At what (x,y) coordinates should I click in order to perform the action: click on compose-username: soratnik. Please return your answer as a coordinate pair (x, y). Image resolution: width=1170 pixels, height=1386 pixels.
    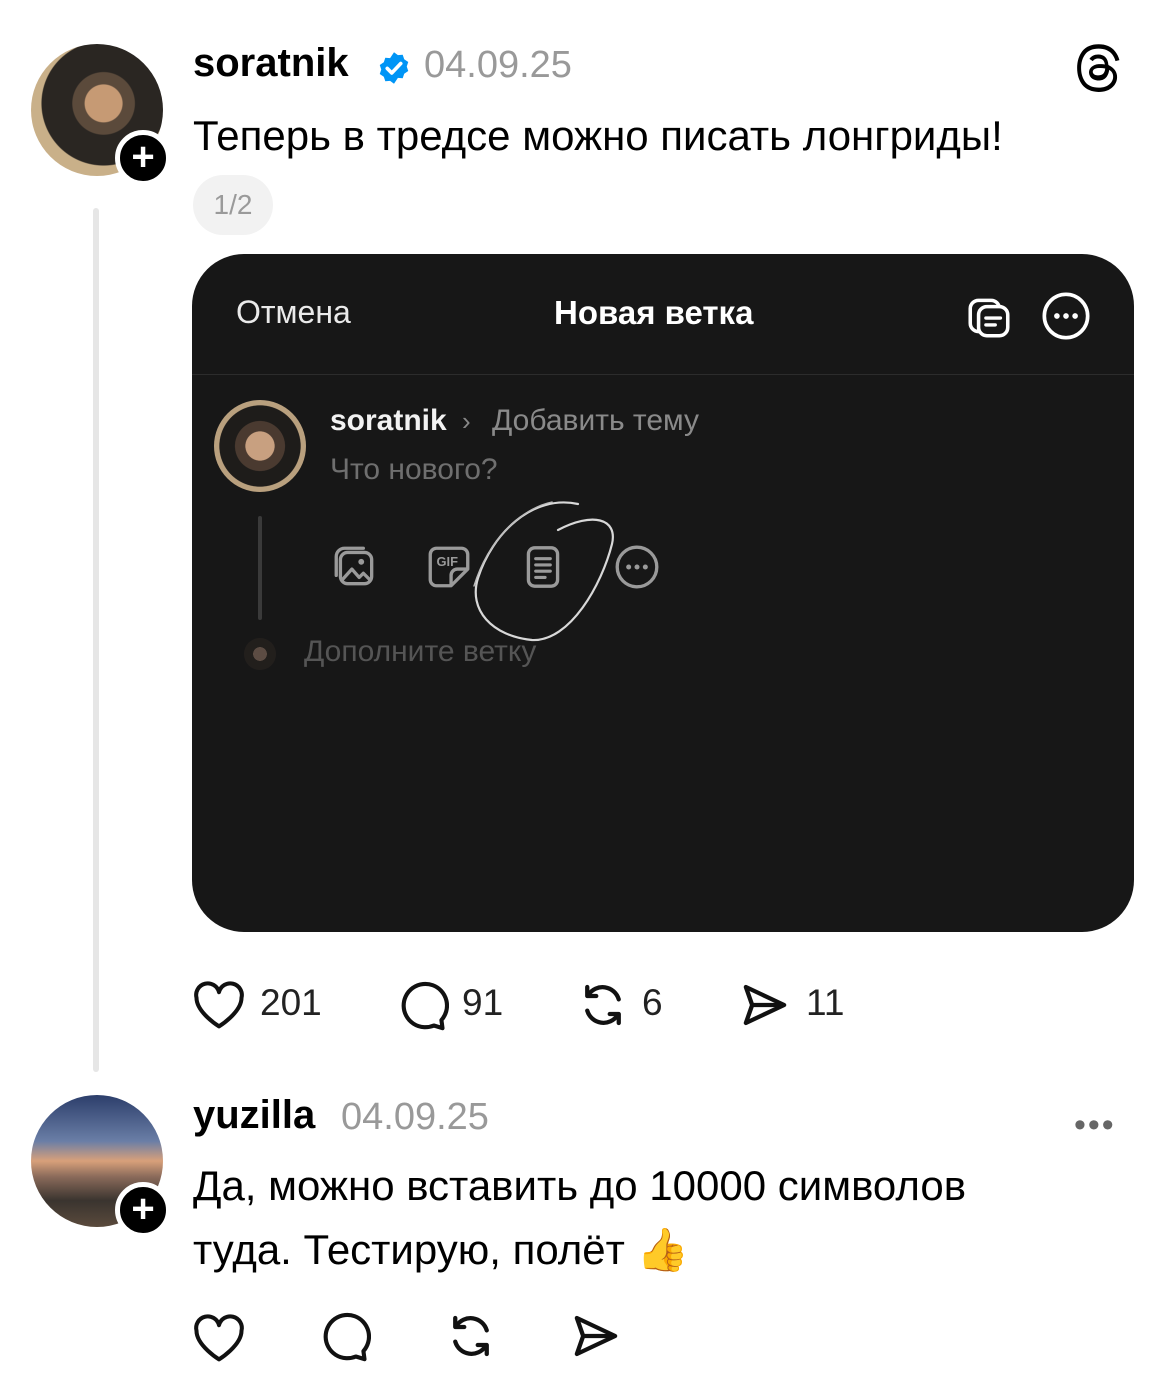
    Looking at the image, I should click on (388, 420).